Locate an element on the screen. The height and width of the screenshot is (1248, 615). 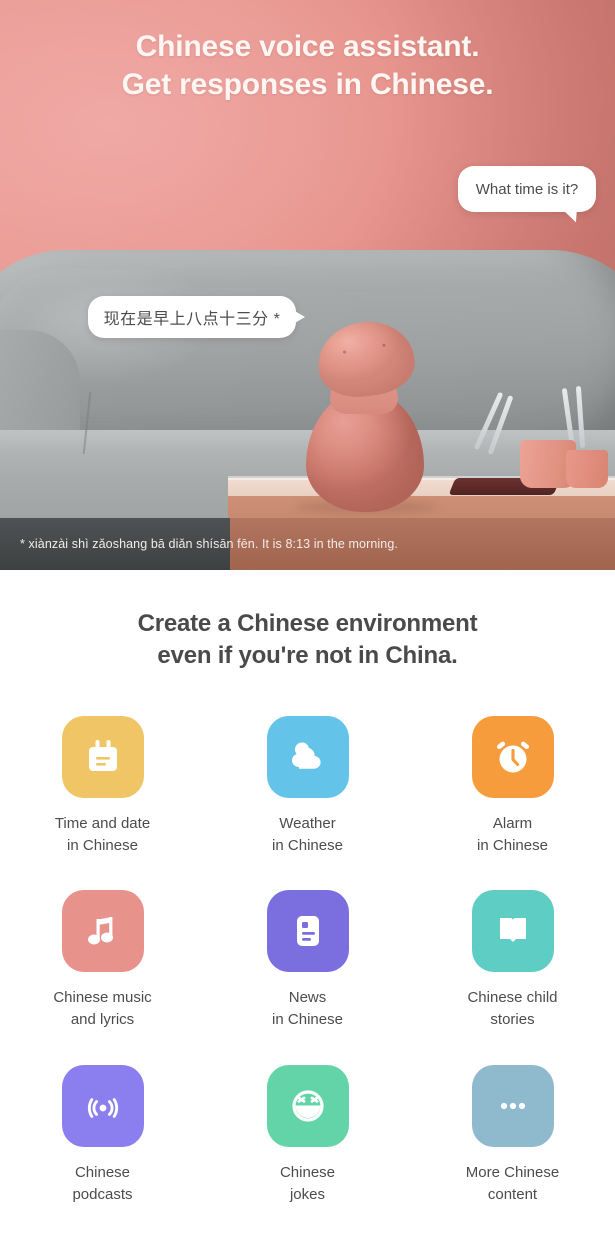
user-question-text: What time is it? is located at coordinates (527, 189).